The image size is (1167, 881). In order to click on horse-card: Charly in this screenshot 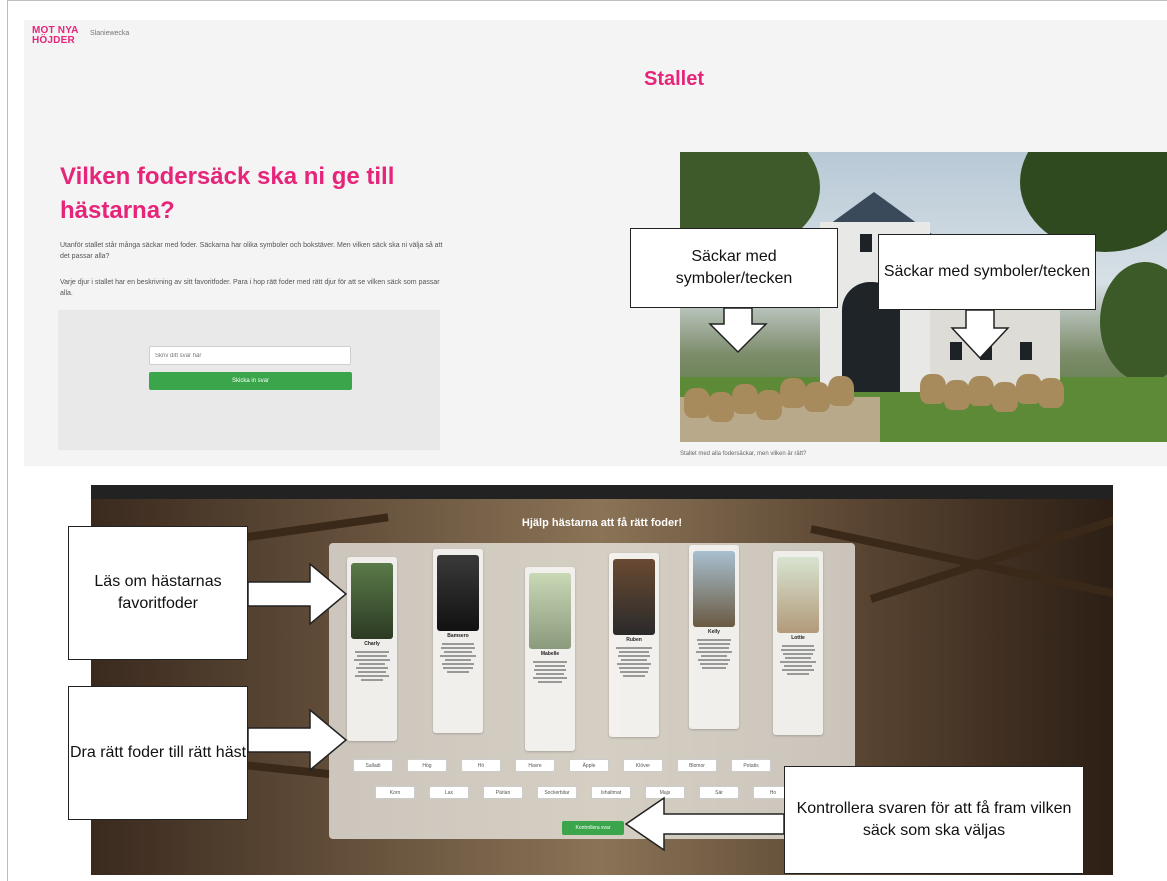, I will do `click(372, 649)`.